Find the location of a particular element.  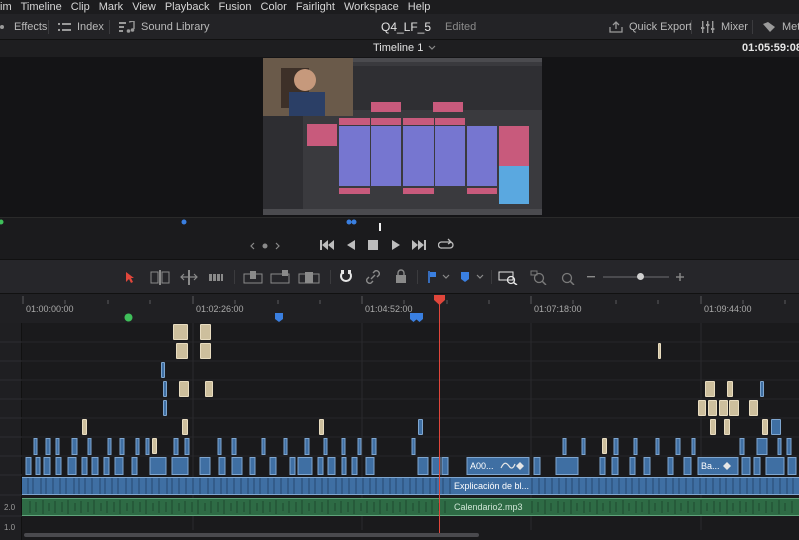

viewer-scrubber is located at coordinates (399, 224).